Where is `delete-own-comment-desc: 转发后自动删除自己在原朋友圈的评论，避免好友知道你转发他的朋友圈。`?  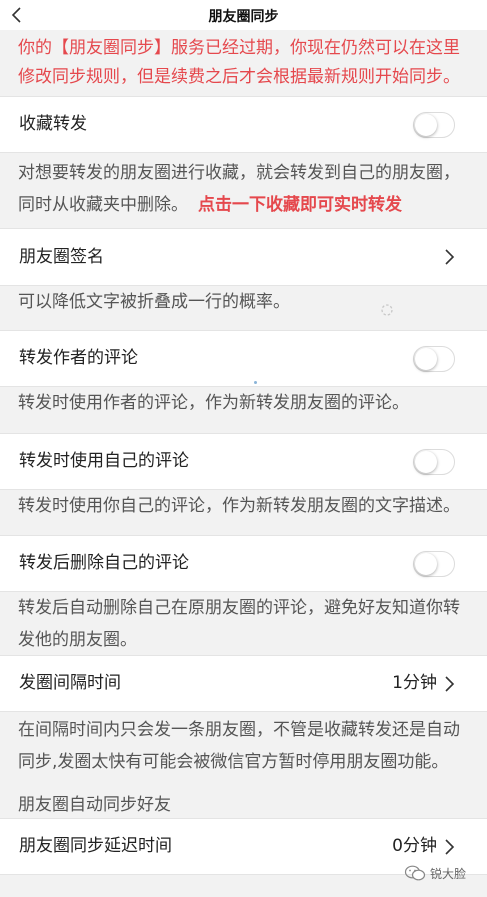
delete-own-comment-desc: 转发后自动删除自己在原朋友圈的评论，避免好友知道你转发他的朋友圈。 is located at coordinates (243, 623).